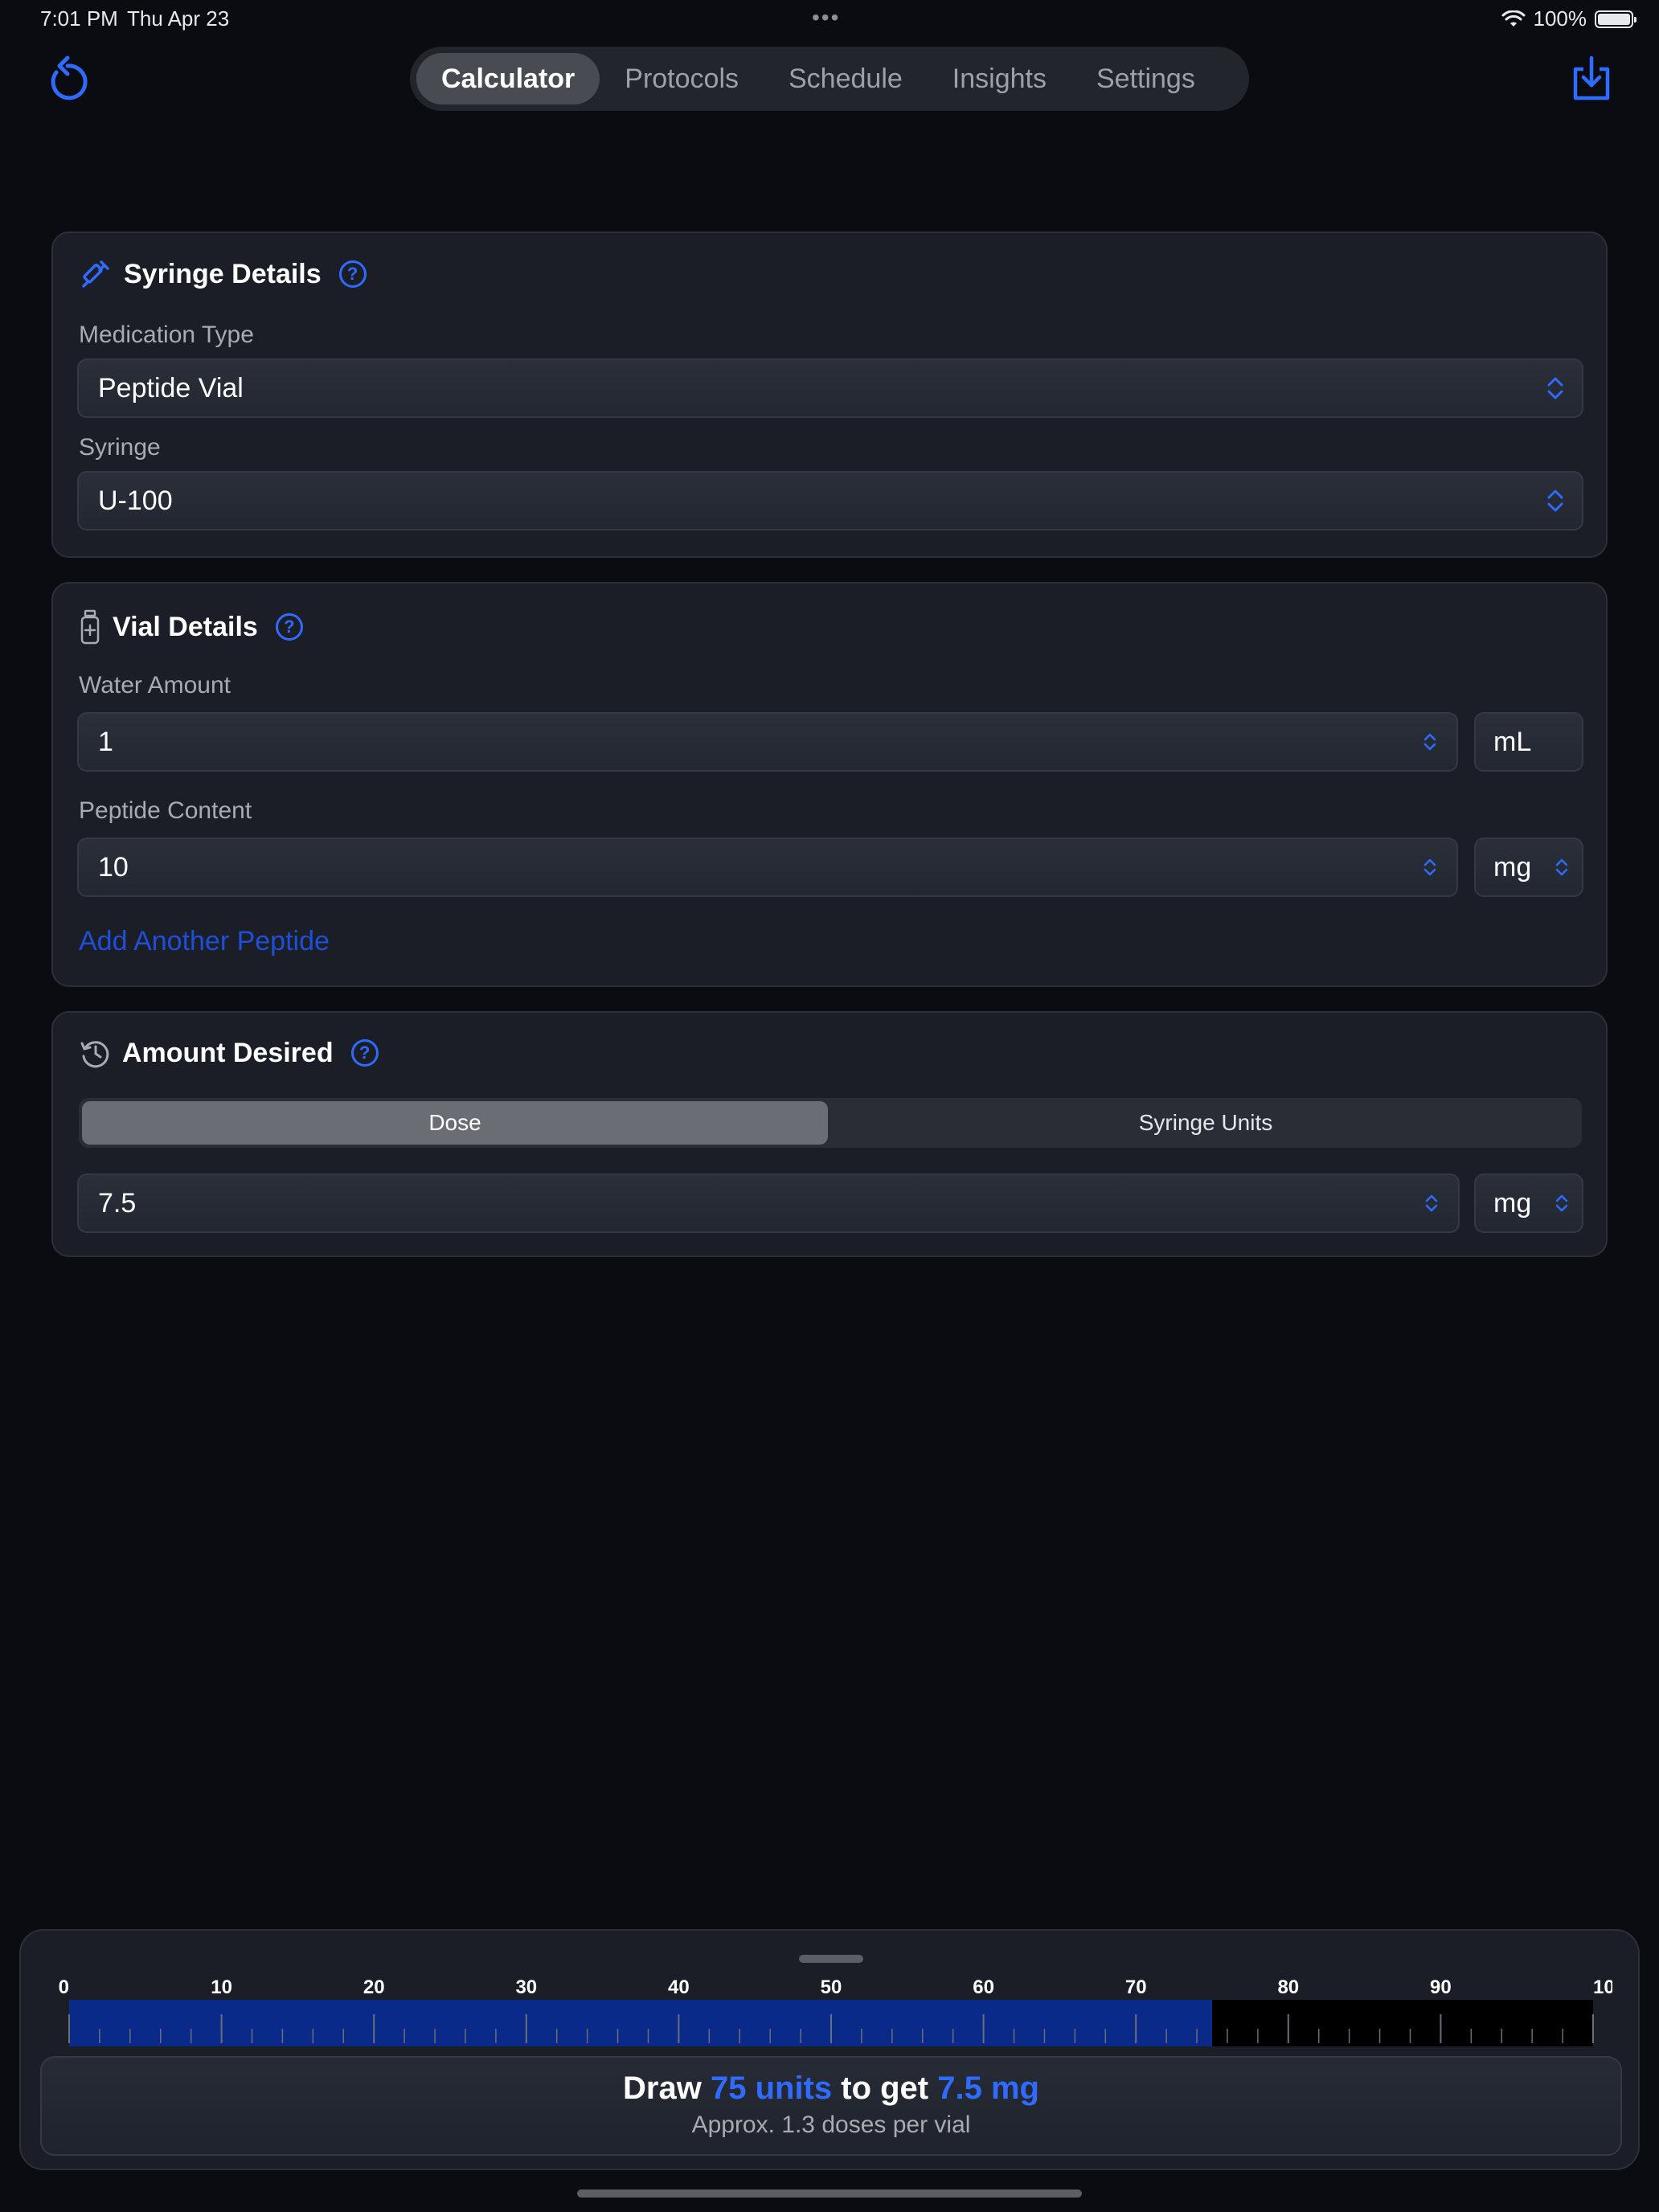  Describe the element at coordinates (1136, 1987) in the screenshot. I see `gauge-tick-label: 70` at that location.